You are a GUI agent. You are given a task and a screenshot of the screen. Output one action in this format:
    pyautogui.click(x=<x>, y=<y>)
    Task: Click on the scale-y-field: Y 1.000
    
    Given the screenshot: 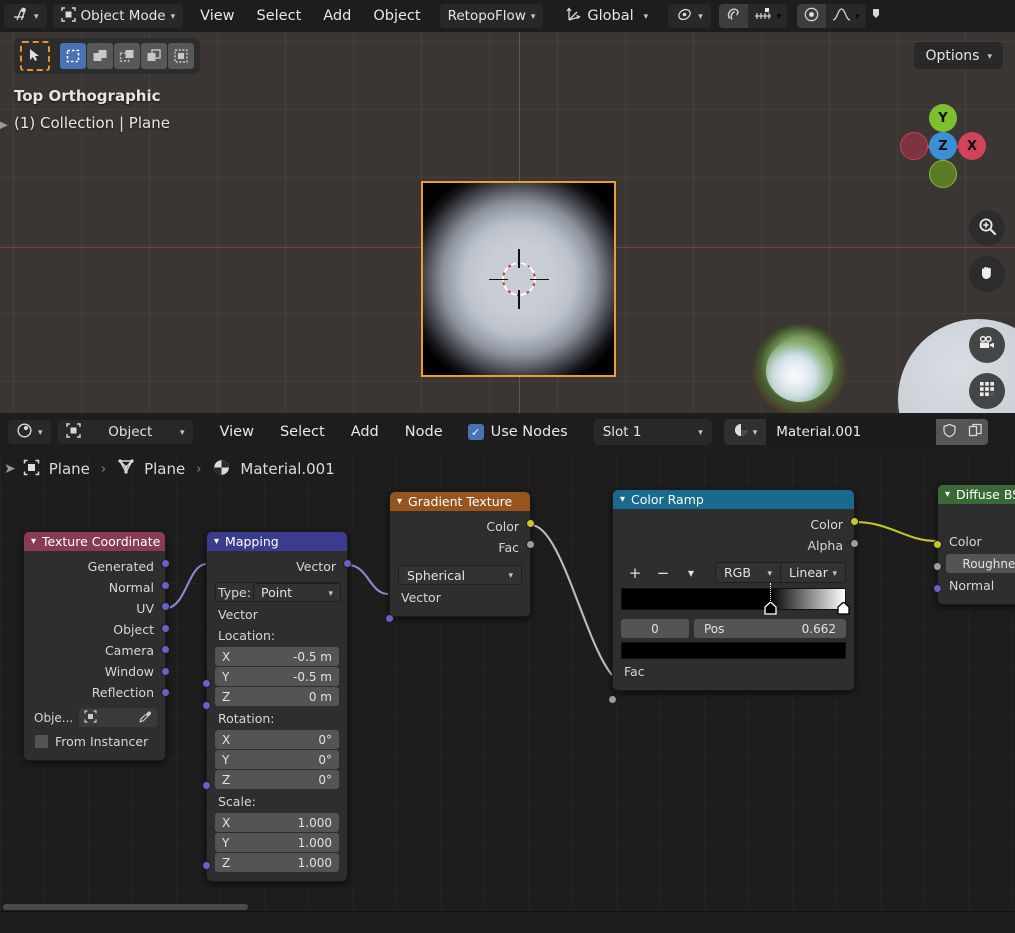 What is the action you would take?
    pyautogui.click(x=277, y=842)
    